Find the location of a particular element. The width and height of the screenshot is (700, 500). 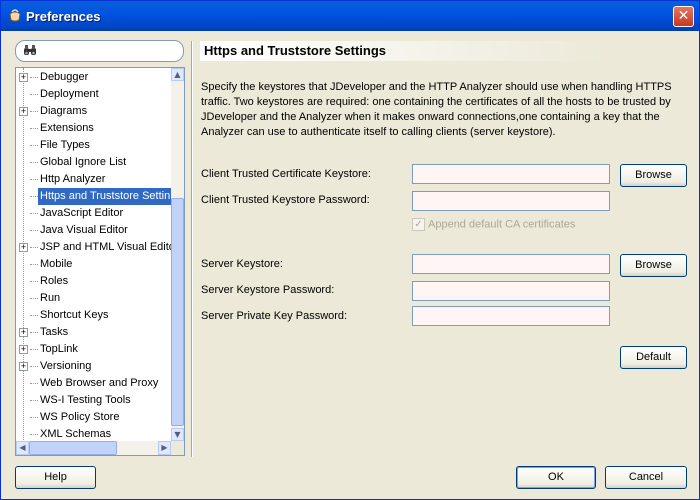

tree-item: Http Analyzer is located at coordinates (93, 179).